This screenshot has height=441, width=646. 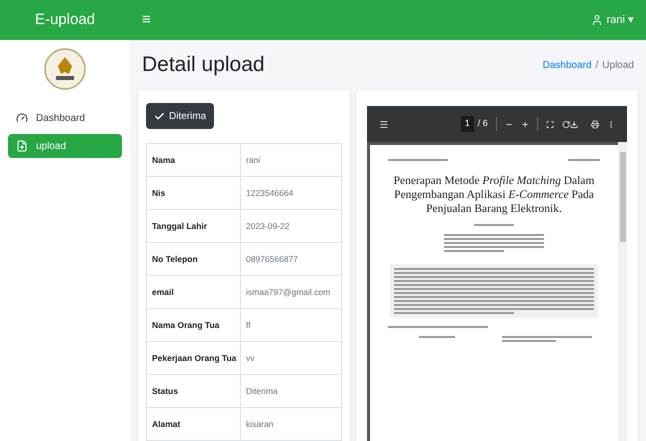 I want to click on page-count: / 6, so click(x=483, y=123).